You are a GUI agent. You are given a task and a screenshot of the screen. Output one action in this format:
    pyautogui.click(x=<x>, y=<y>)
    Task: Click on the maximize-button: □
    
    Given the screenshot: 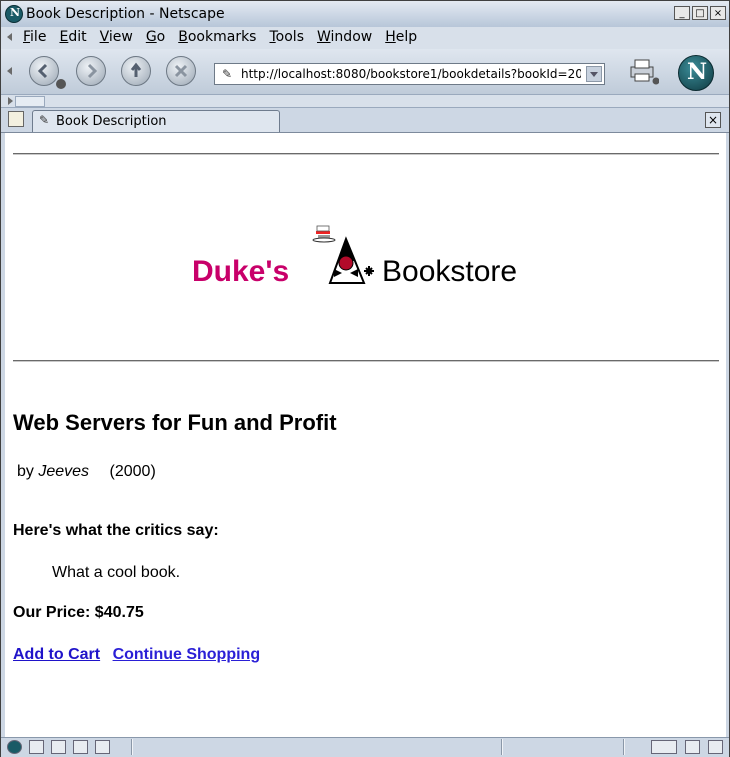 What is the action you would take?
    pyautogui.click(x=700, y=13)
    